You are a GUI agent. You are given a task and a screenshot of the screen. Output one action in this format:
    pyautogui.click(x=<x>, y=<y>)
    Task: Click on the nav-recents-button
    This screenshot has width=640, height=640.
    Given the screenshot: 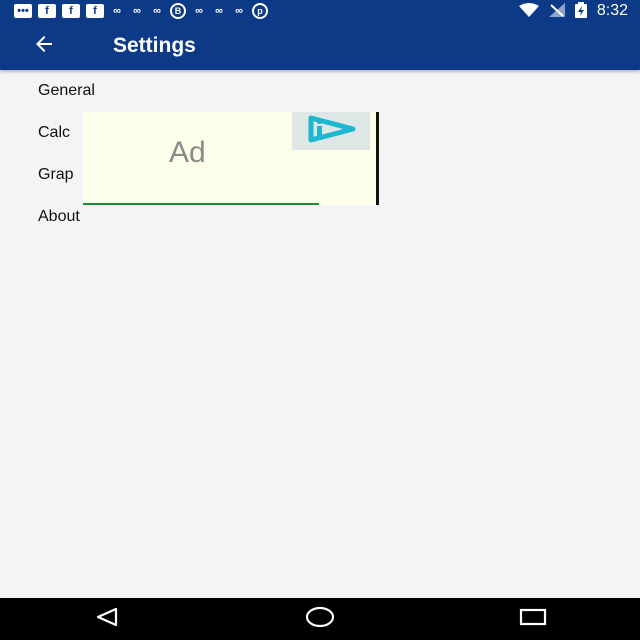 What is the action you would take?
    pyautogui.click(x=533, y=619)
    